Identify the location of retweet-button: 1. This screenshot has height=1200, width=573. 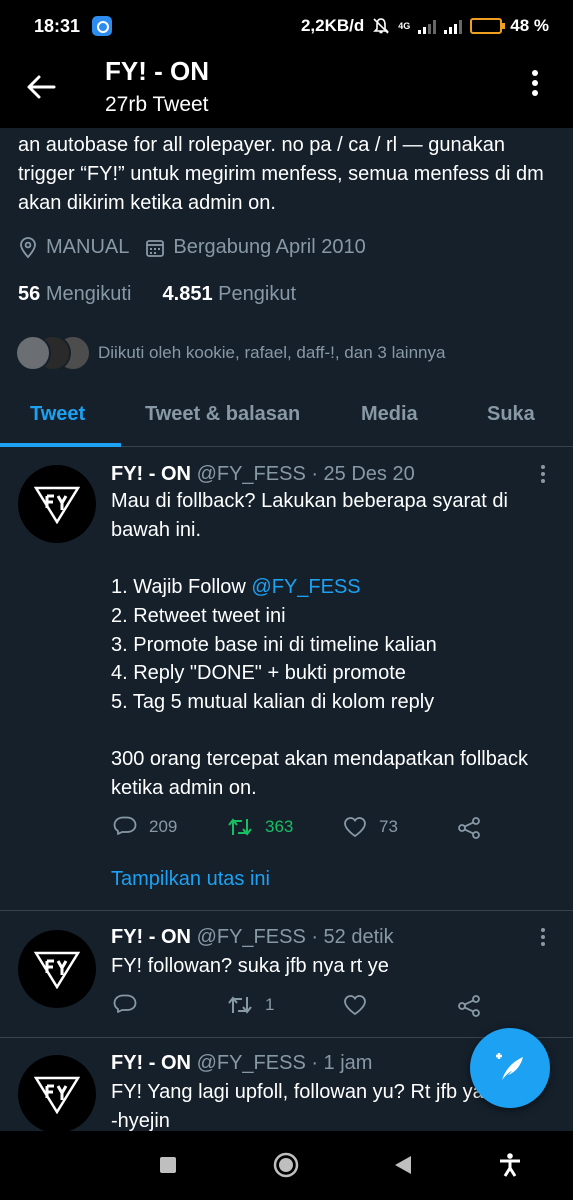
(250, 1005).